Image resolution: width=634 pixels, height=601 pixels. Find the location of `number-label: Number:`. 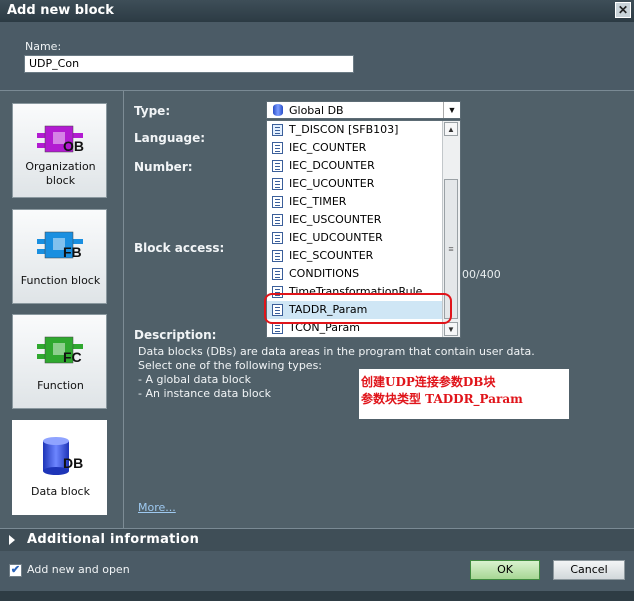

number-label: Number: is located at coordinates (163, 167).